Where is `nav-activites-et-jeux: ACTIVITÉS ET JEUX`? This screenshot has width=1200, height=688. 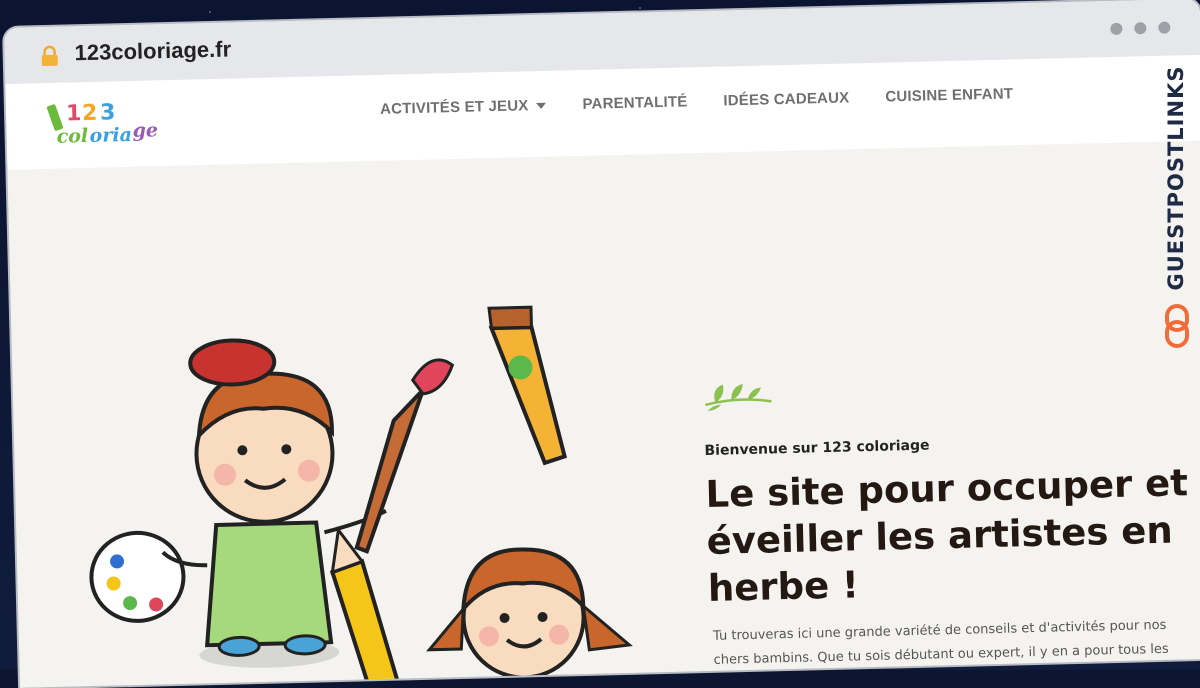
nav-activites-et-jeux: ACTIVITÉS ET JEUX is located at coordinates (463, 107).